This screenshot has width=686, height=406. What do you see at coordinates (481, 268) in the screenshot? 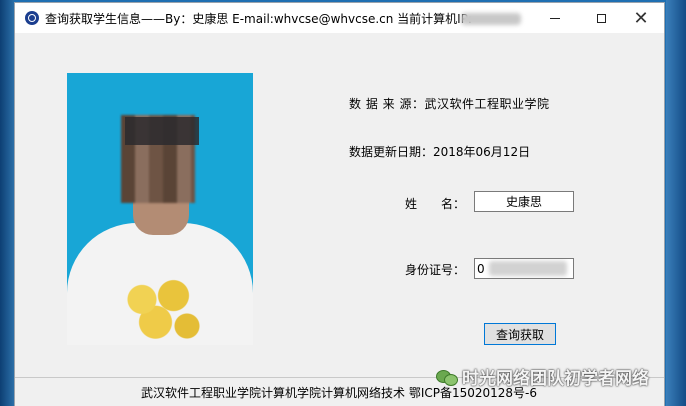
I see `id-number-value: 0` at bounding box center [481, 268].